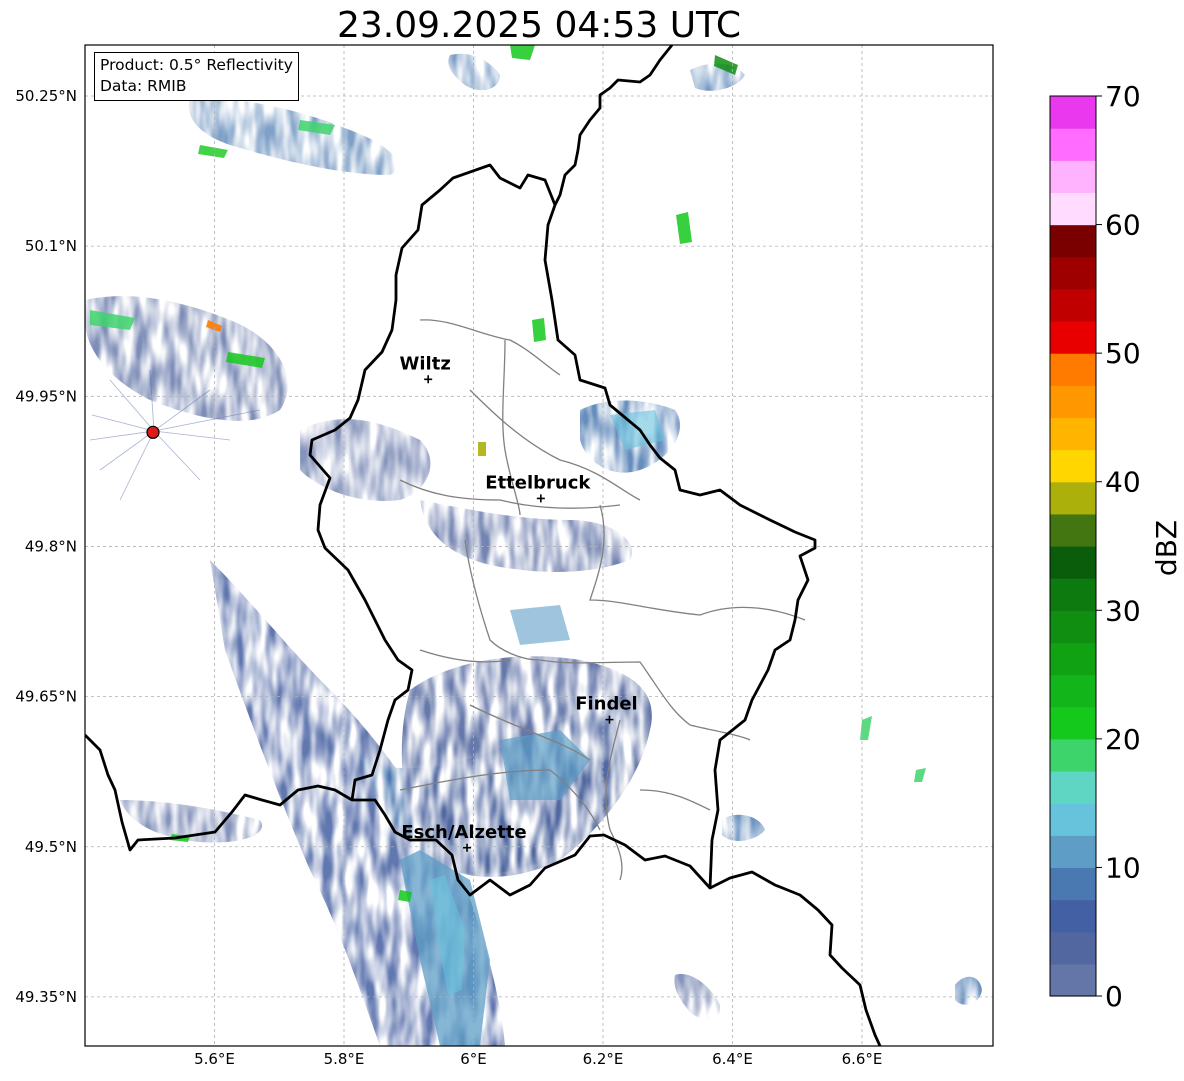 The image size is (1184, 1081). I want to click on latitude-tick-label: 49.5°N, so click(51, 847).